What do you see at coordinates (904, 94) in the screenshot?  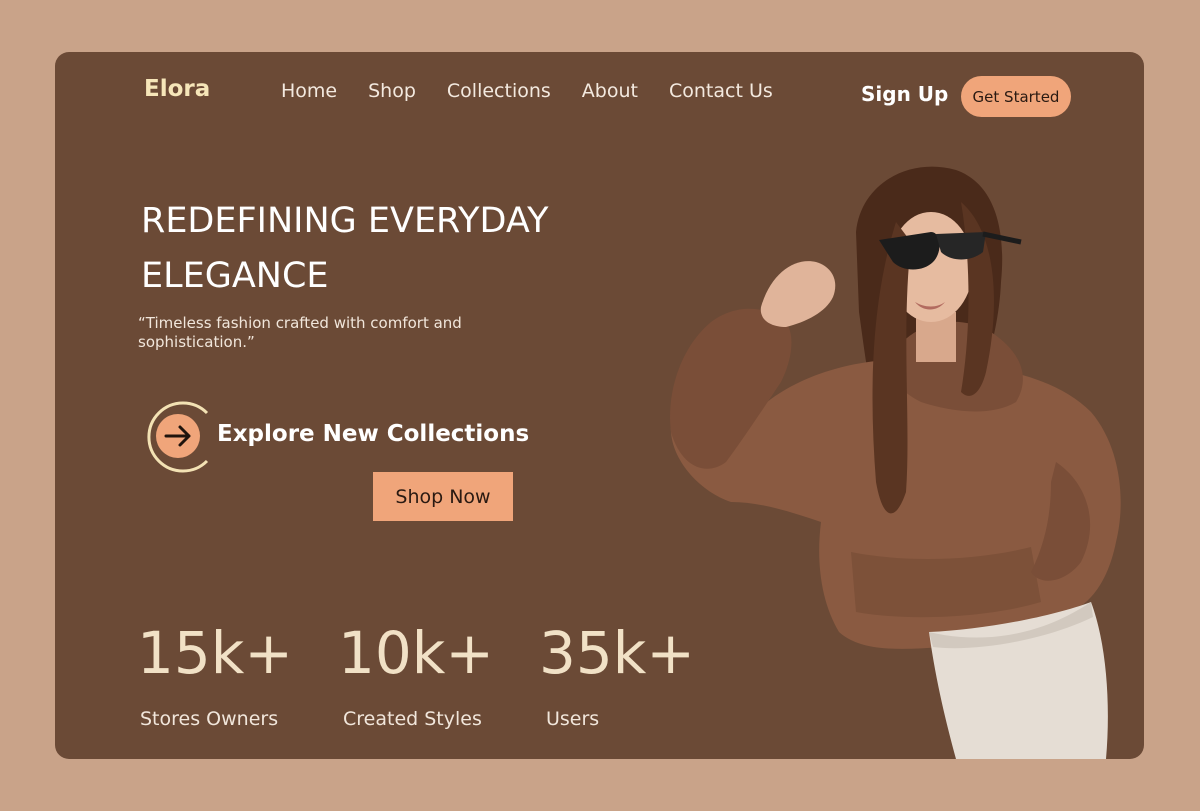 I see `signup-link: Sign Up` at bounding box center [904, 94].